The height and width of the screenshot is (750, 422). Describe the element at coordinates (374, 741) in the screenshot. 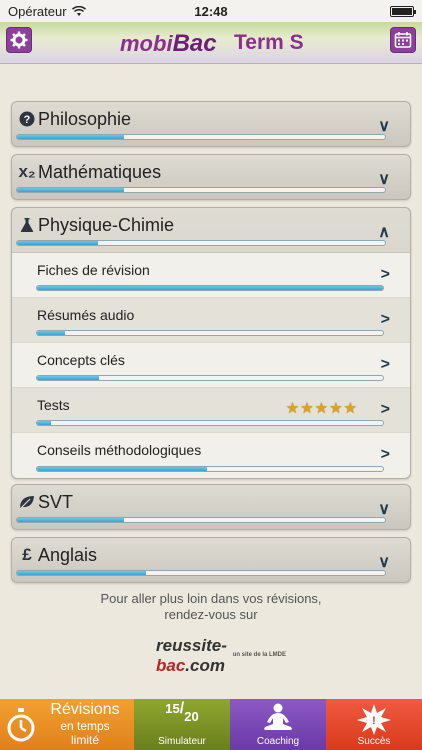

I see `tab-label: Succès` at that location.